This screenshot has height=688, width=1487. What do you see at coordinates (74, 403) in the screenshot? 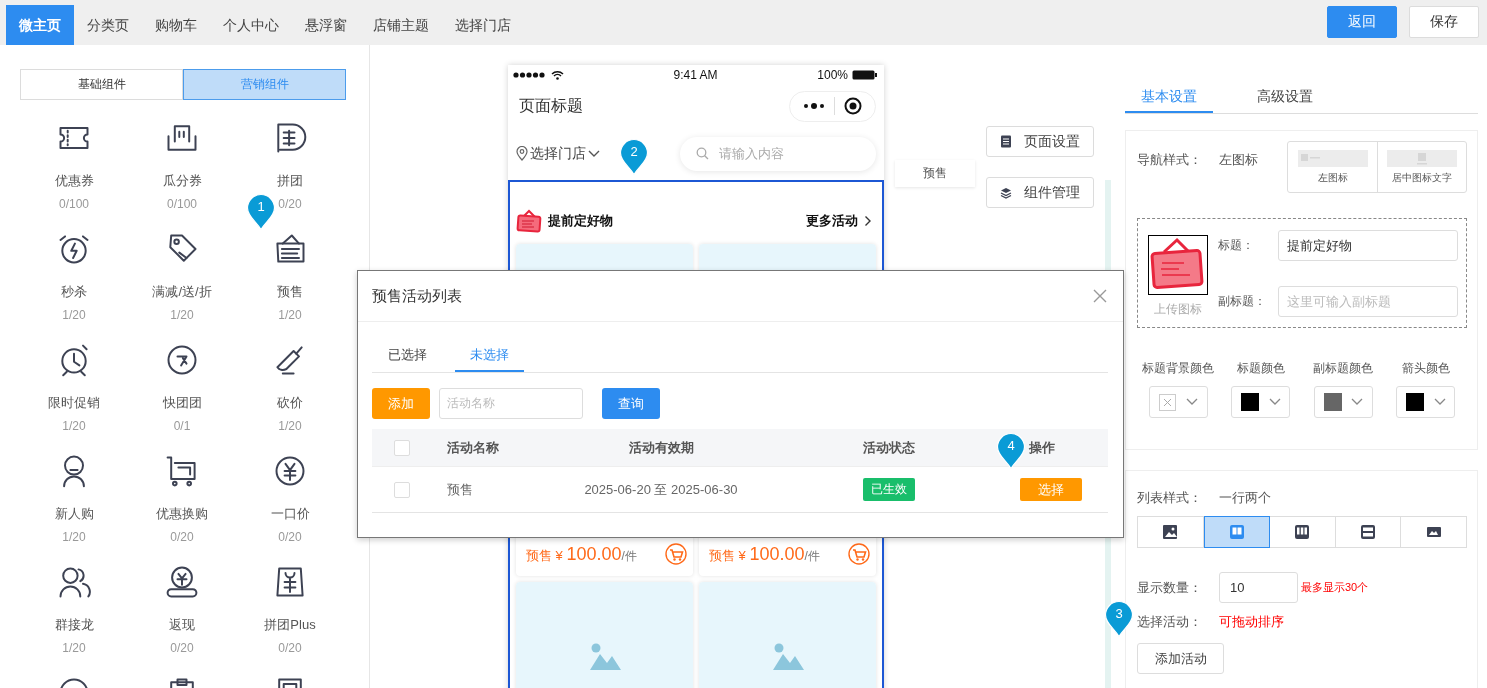
I see `component-label: 限时促销` at bounding box center [74, 403].